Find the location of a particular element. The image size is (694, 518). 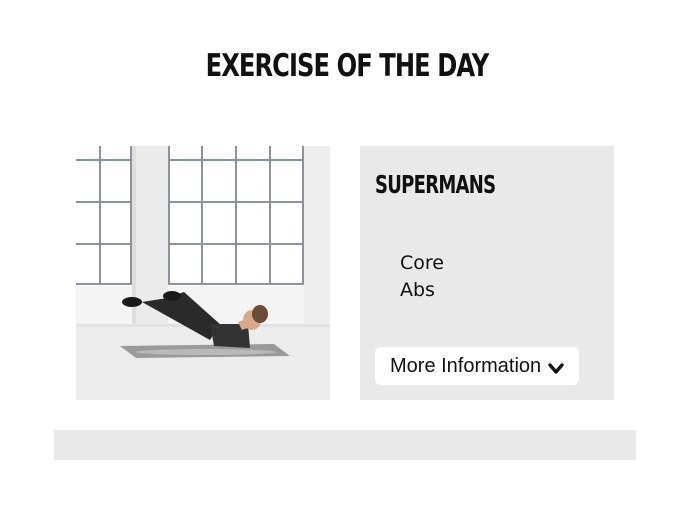

exercise-name: SUPERMANS is located at coordinates (435, 184).